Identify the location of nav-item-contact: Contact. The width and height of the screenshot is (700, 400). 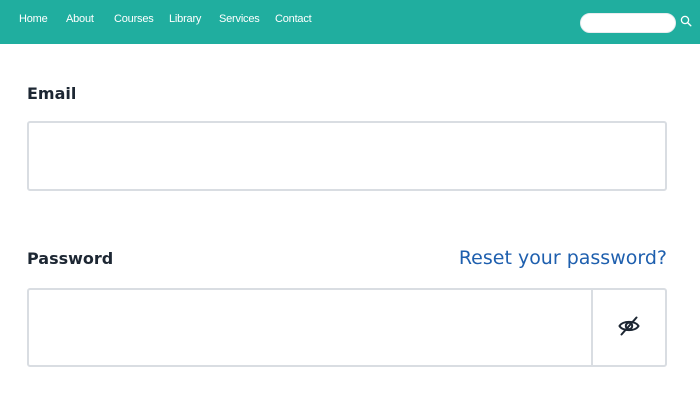
(293, 19).